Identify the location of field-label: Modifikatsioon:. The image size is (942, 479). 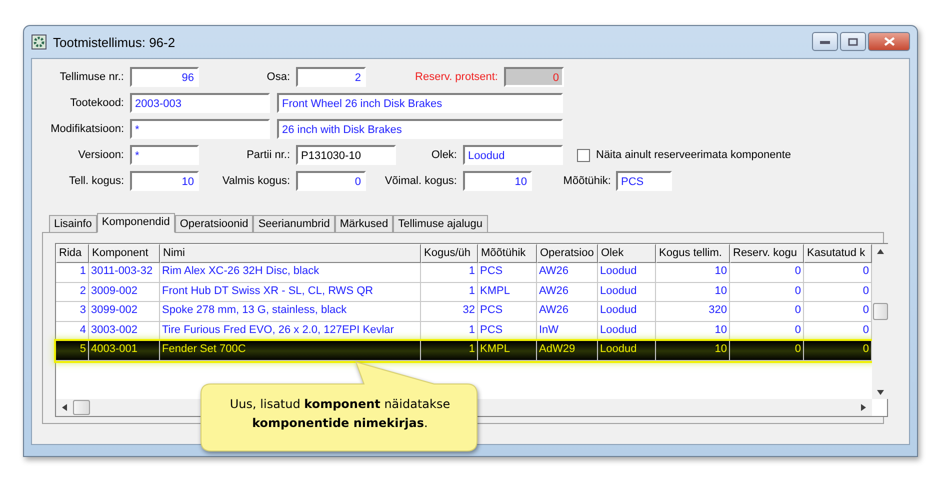
(87, 129).